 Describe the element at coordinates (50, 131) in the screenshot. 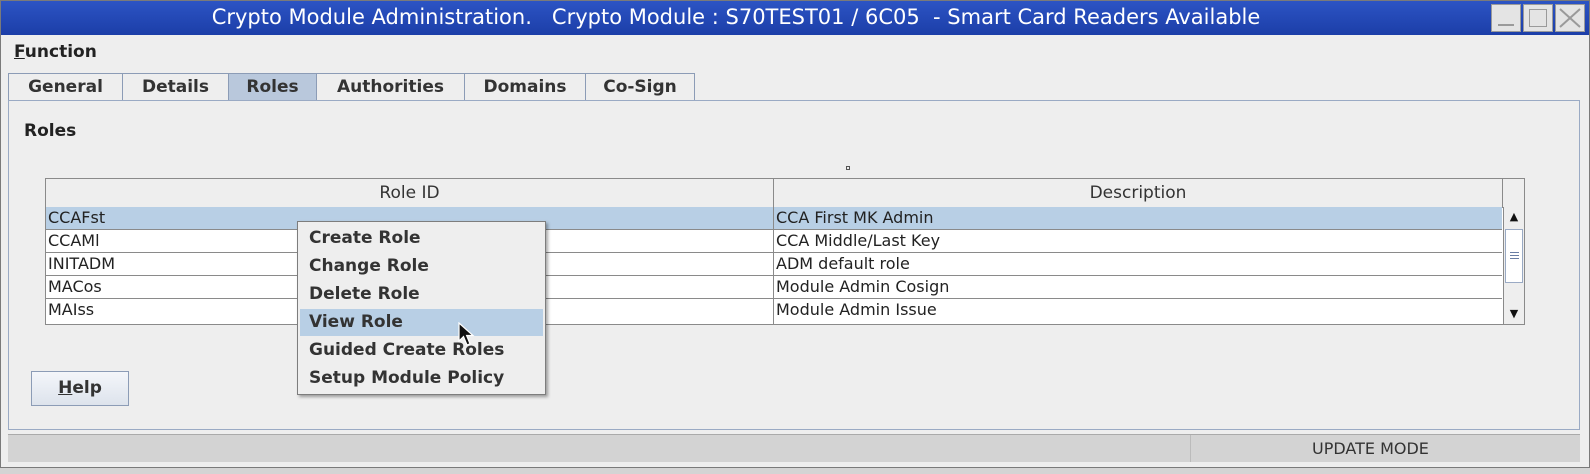

I see `section-title: Roles` at that location.